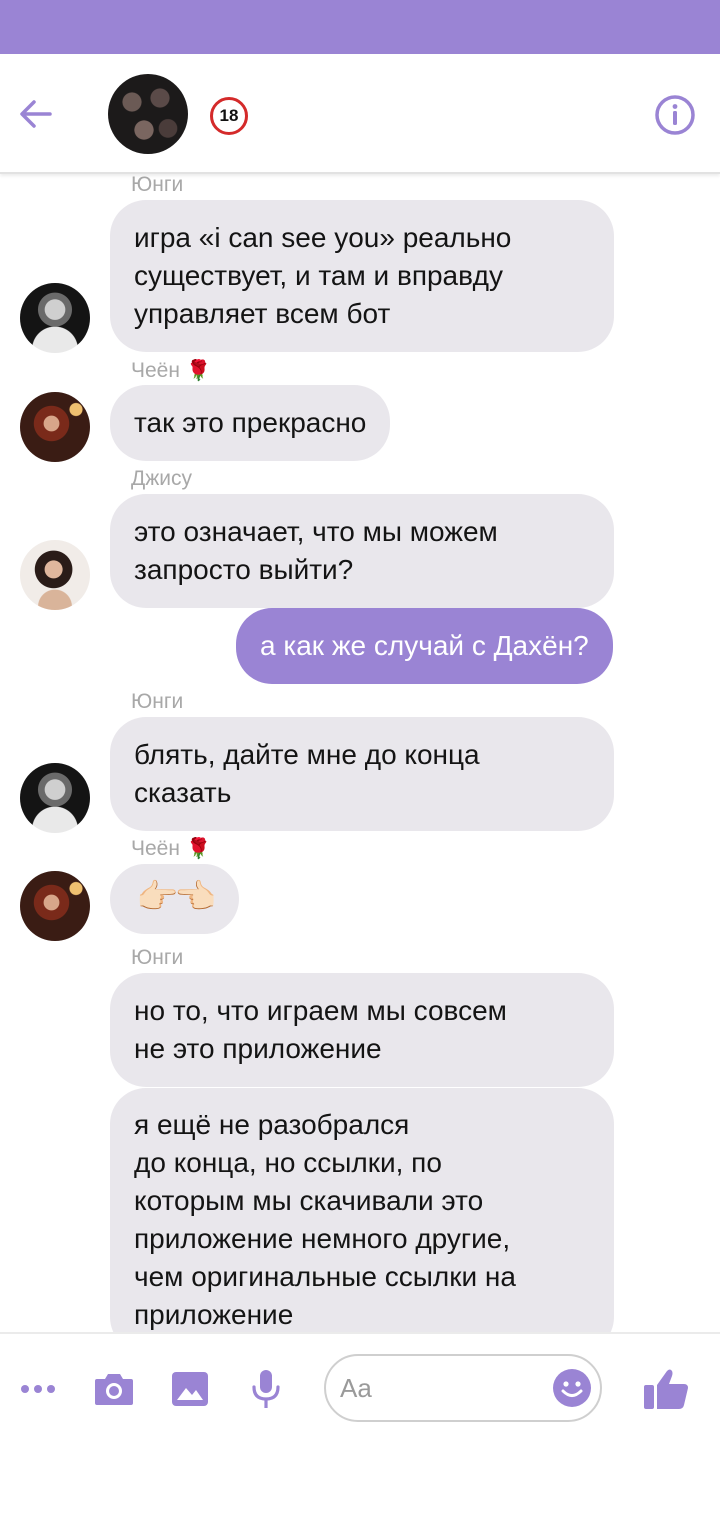 This screenshot has width=720, height=1520. Describe the element at coordinates (316, 531) in the screenshot. I see `message-line: это означает, что мы можем` at that location.